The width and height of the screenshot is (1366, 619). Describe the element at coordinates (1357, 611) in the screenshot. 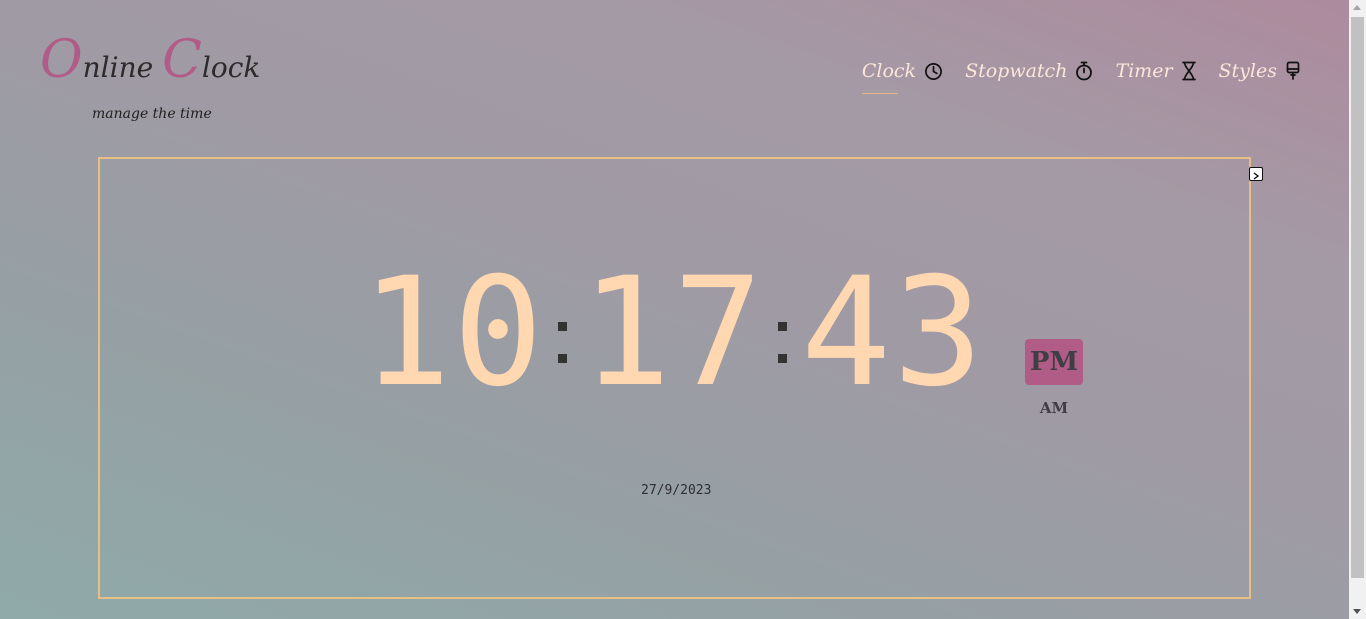

I see `scroll-down-arrow-icon` at that location.